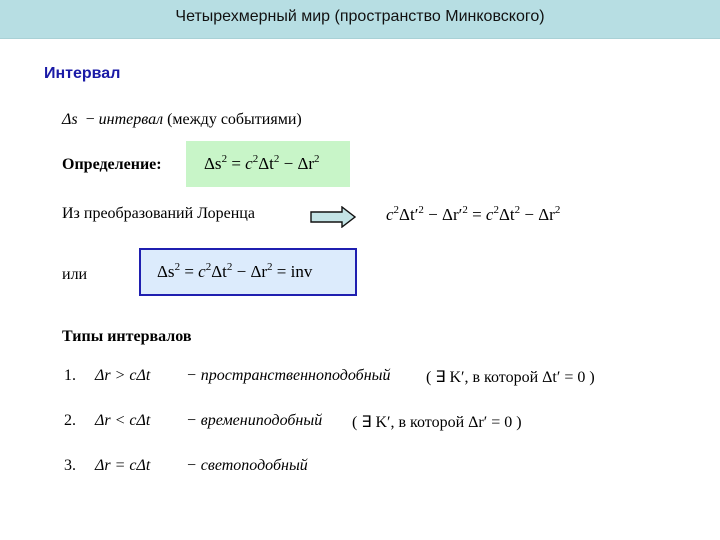  What do you see at coordinates (90, 119) in the screenshot?
I see `intro-dash: −` at bounding box center [90, 119].